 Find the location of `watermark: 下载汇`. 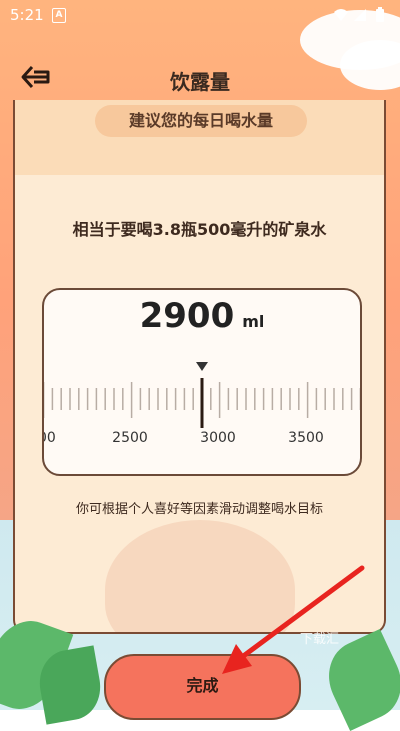

watermark: 下载汇 is located at coordinates (320, 639).